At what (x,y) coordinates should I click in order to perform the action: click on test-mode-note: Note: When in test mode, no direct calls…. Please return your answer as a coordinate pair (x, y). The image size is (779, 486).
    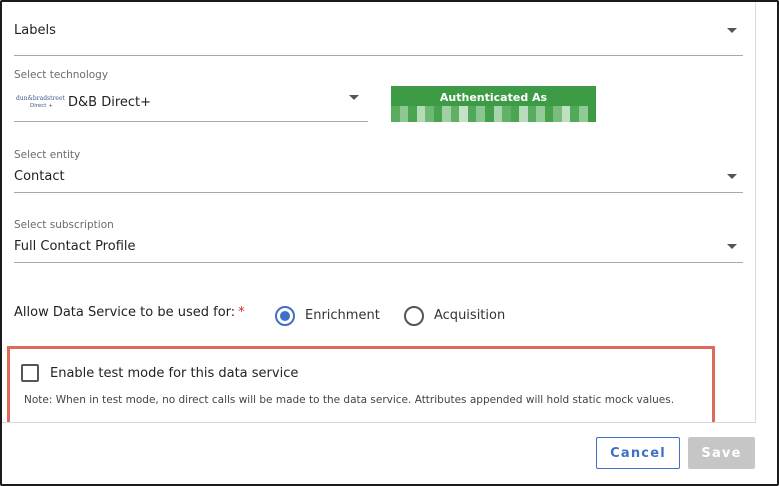
    Looking at the image, I should click on (349, 400).